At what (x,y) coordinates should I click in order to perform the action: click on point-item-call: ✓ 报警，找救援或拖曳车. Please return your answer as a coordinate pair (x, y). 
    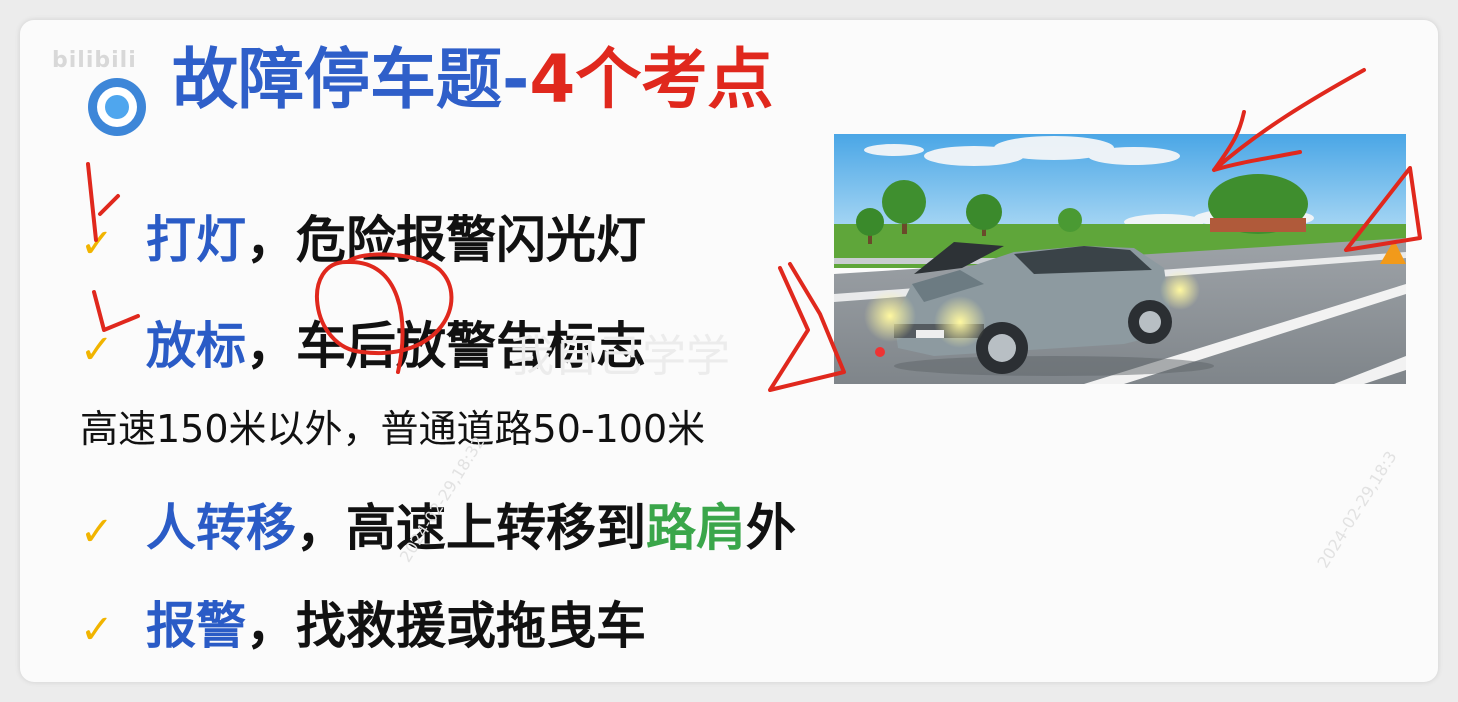
    Looking at the image, I should click on (363, 622).